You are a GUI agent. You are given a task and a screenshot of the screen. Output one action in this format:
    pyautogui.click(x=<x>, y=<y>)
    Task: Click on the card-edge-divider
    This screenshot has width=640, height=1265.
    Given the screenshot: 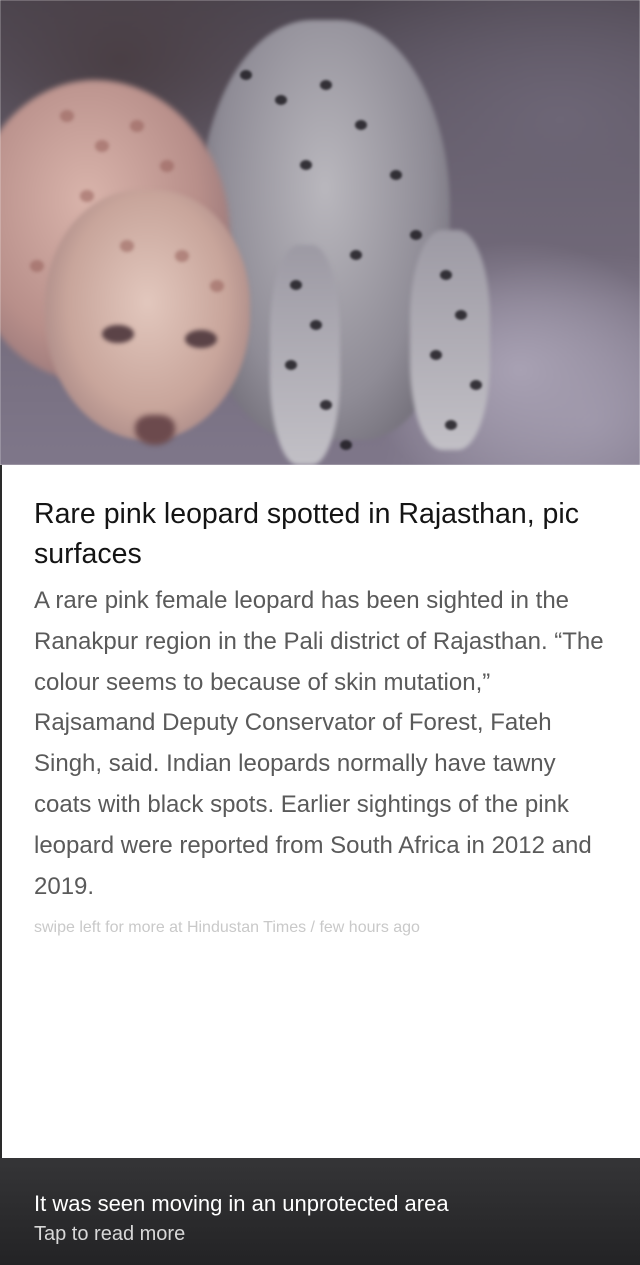 What is the action you would take?
    pyautogui.click(x=1, y=811)
    